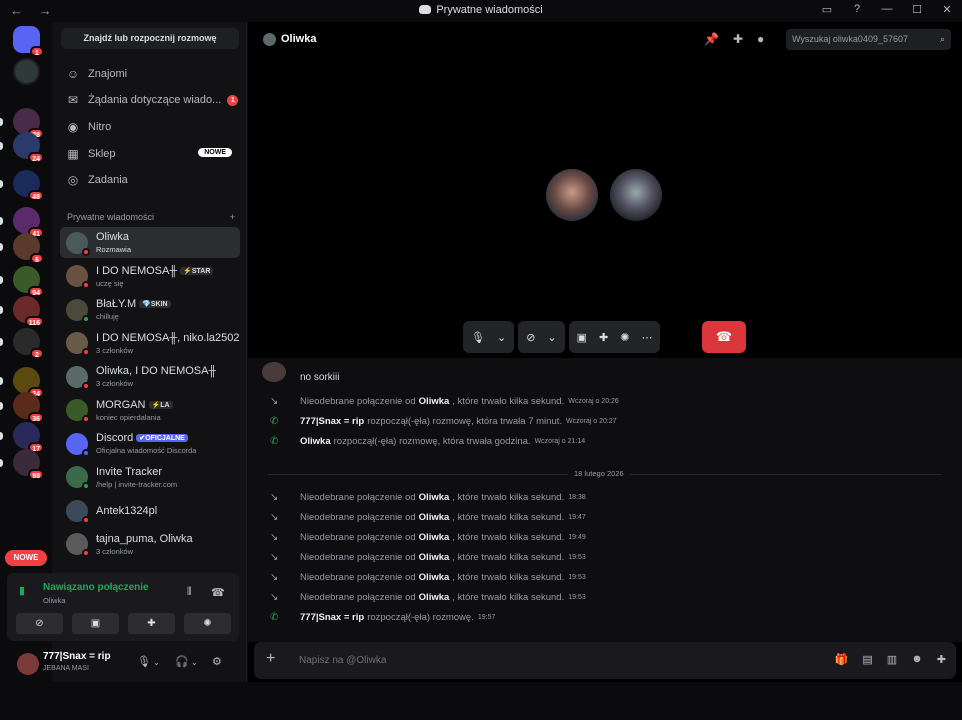 Image resolution: width=962 pixels, height=720 pixels. Describe the element at coordinates (605, 660) in the screenshot. I see `message-composer: + Napisz na @Oliwka 🎁 ▤ ▥ ☻ ✚` at that location.